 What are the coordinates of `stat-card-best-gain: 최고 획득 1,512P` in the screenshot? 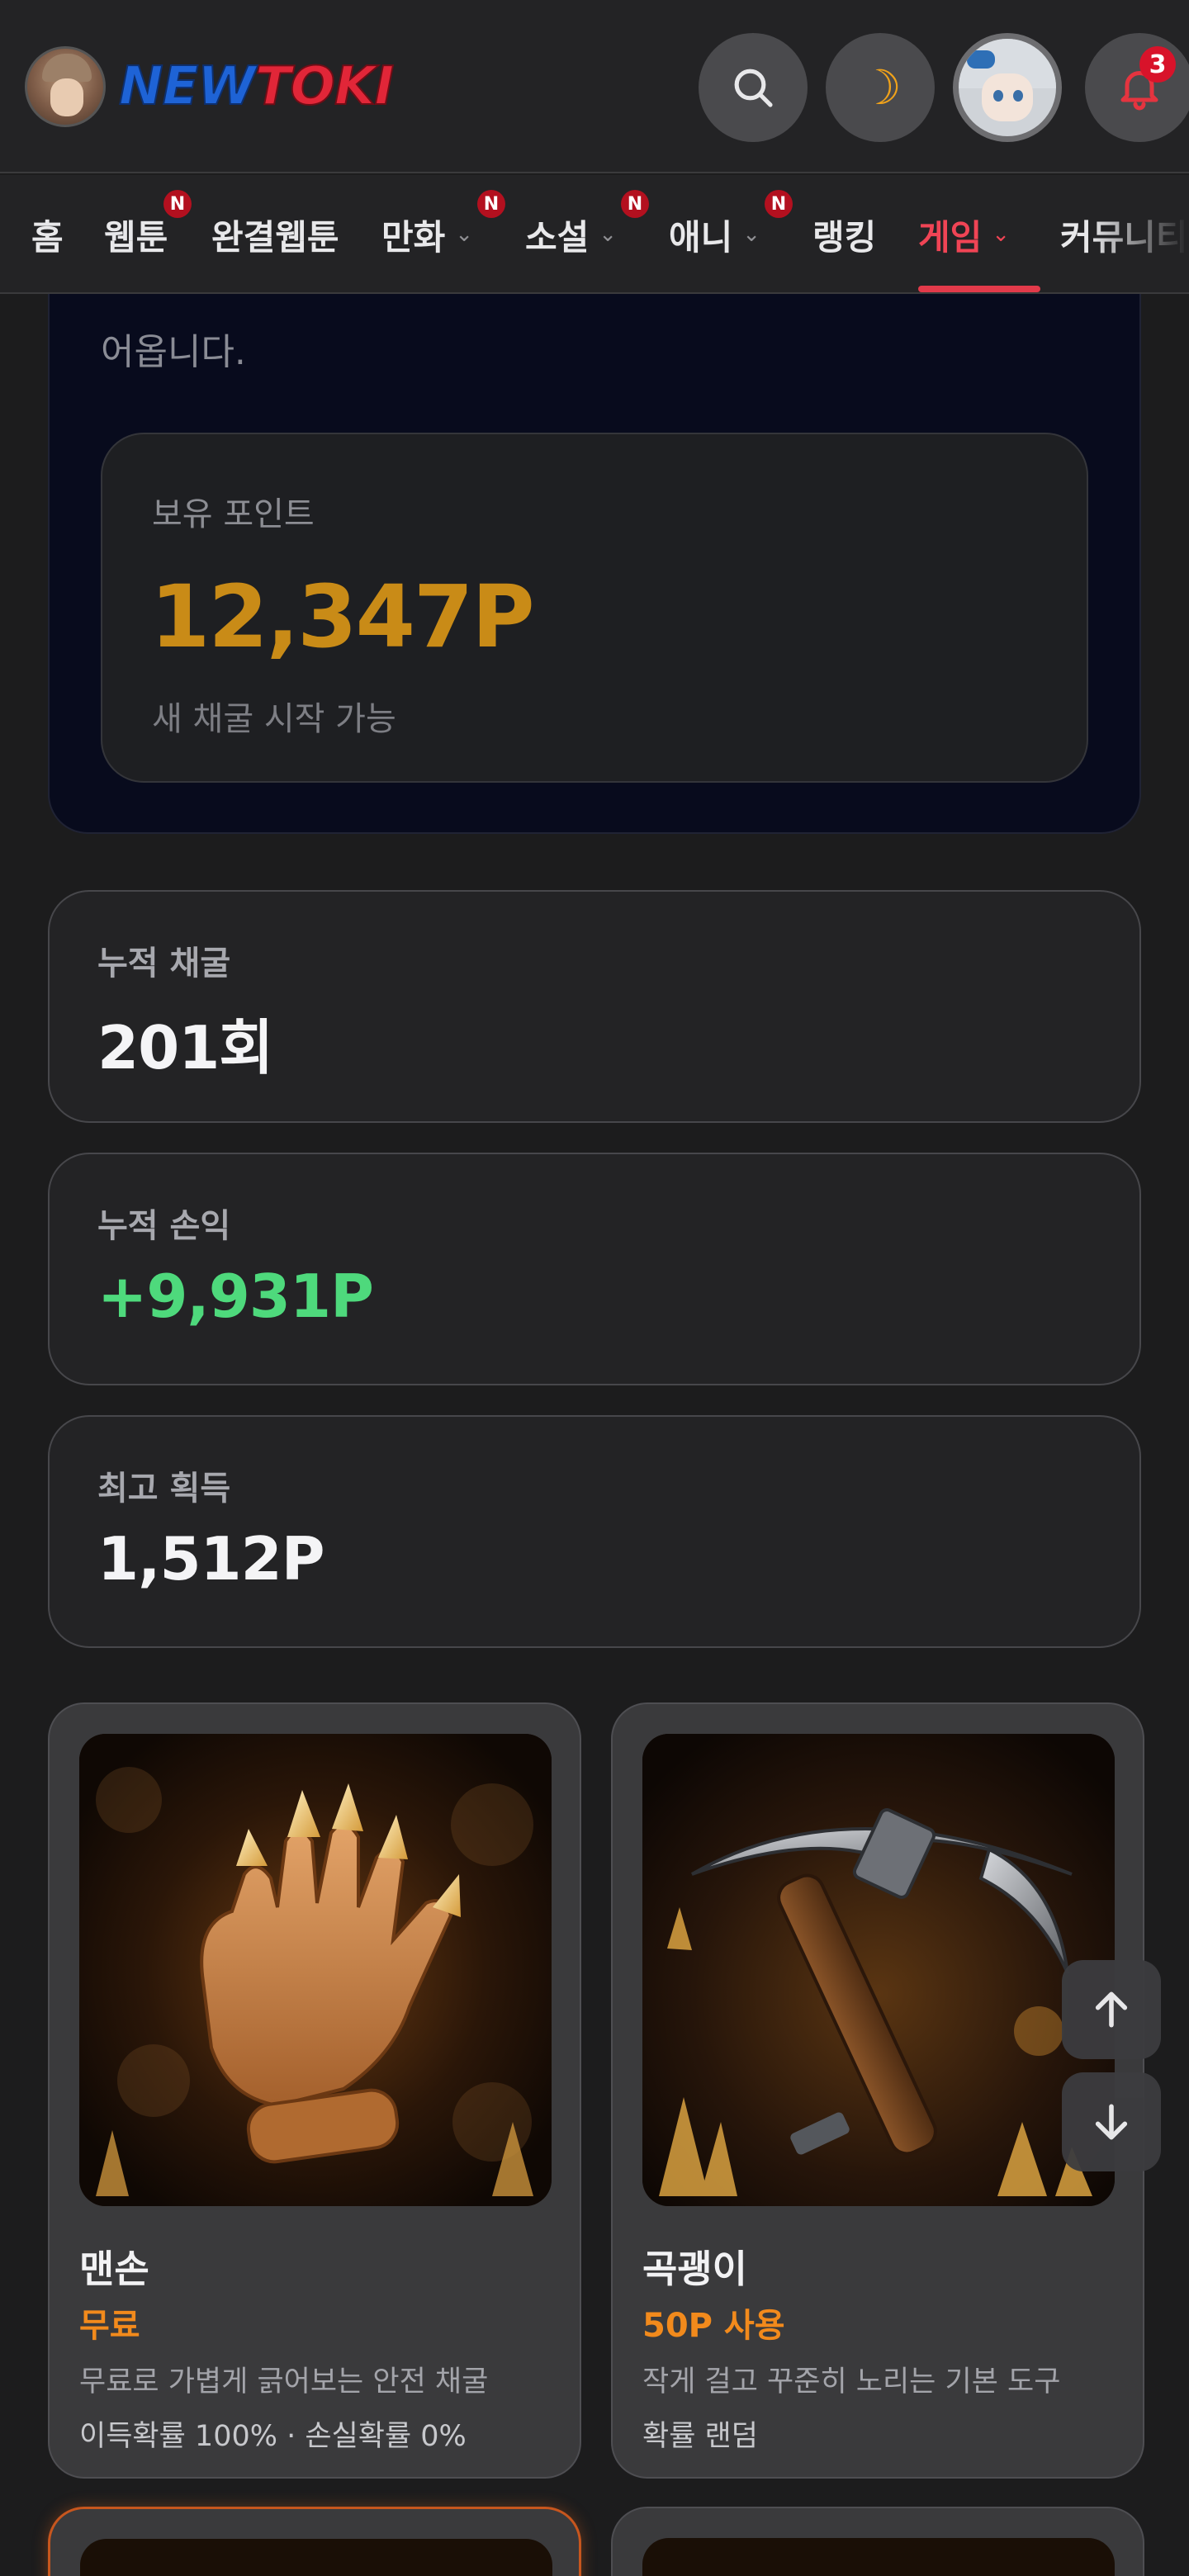 It's located at (594, 1531).